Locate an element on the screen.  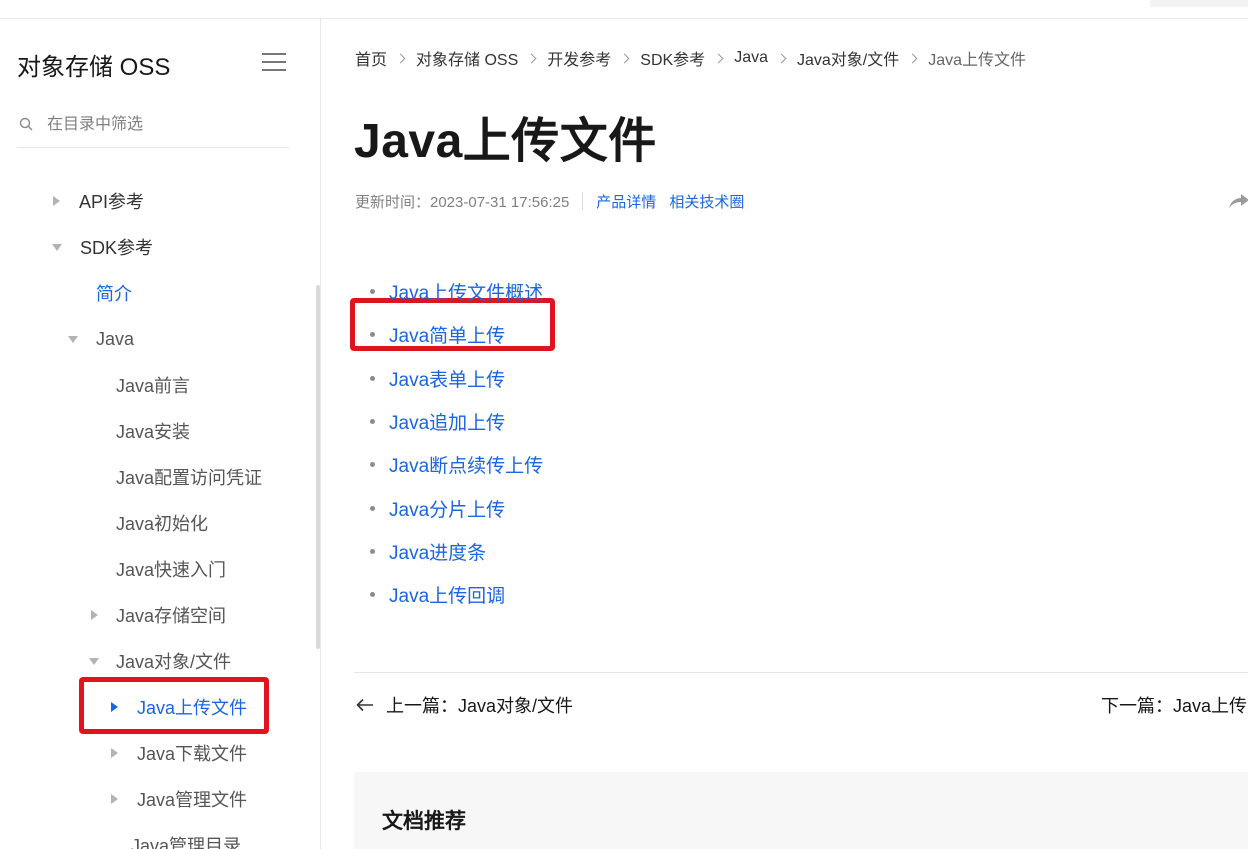
page-meta: 更新时间：2023-07-31 17:56:25 产品详情 相关技术圈 is located at coordinates (556, 201).